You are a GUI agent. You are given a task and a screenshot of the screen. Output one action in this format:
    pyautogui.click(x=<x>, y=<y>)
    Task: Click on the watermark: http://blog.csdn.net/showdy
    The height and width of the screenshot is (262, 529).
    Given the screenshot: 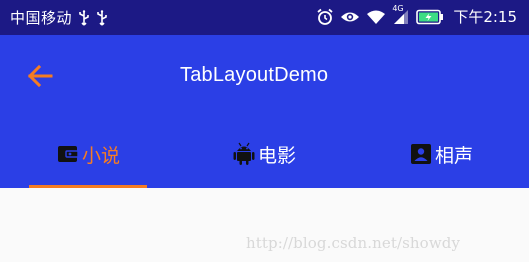 What is the action you would take?
    pyautogui.click(x=353, y=243)
    